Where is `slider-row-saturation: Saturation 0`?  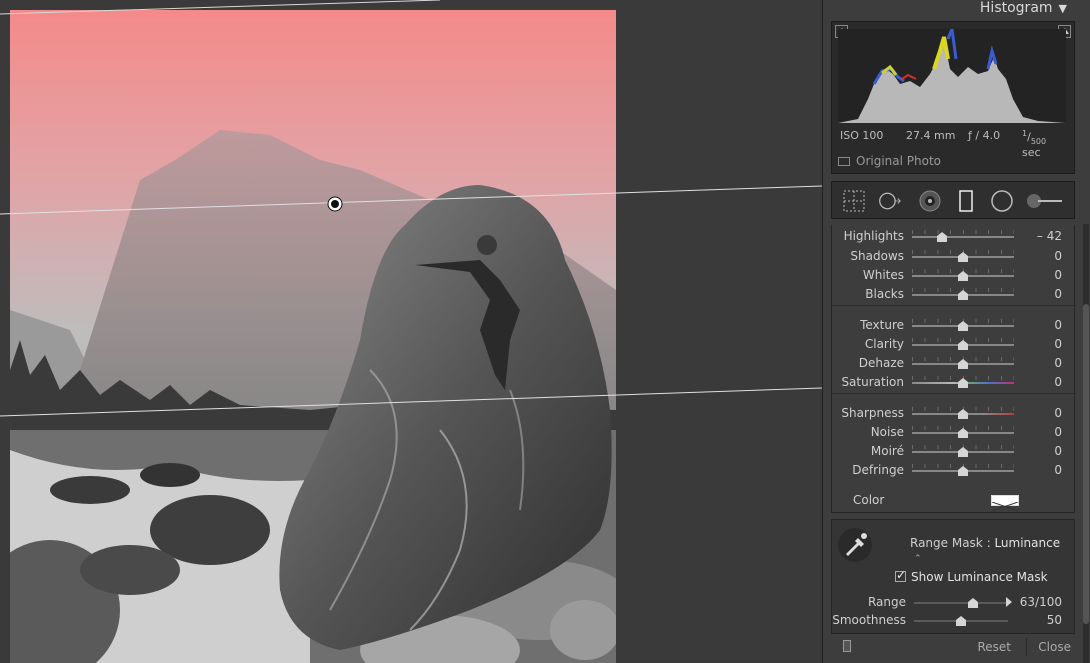 slider-row-saturation: Saturation 0 is located at coordinates (954, 382).